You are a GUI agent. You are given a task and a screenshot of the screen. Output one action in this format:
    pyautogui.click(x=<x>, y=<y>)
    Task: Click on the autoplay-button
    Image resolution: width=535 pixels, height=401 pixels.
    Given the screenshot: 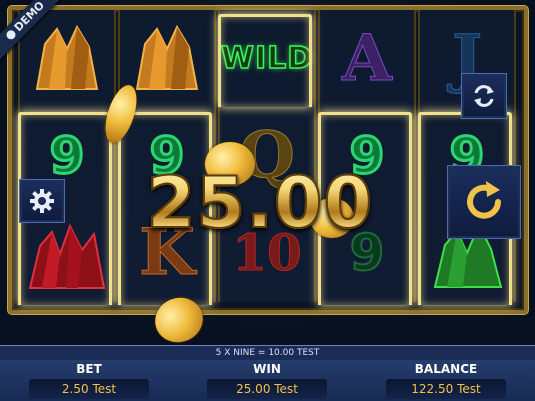 What is the action you would take?
    pyautogui.click(x=484, y=96)
    